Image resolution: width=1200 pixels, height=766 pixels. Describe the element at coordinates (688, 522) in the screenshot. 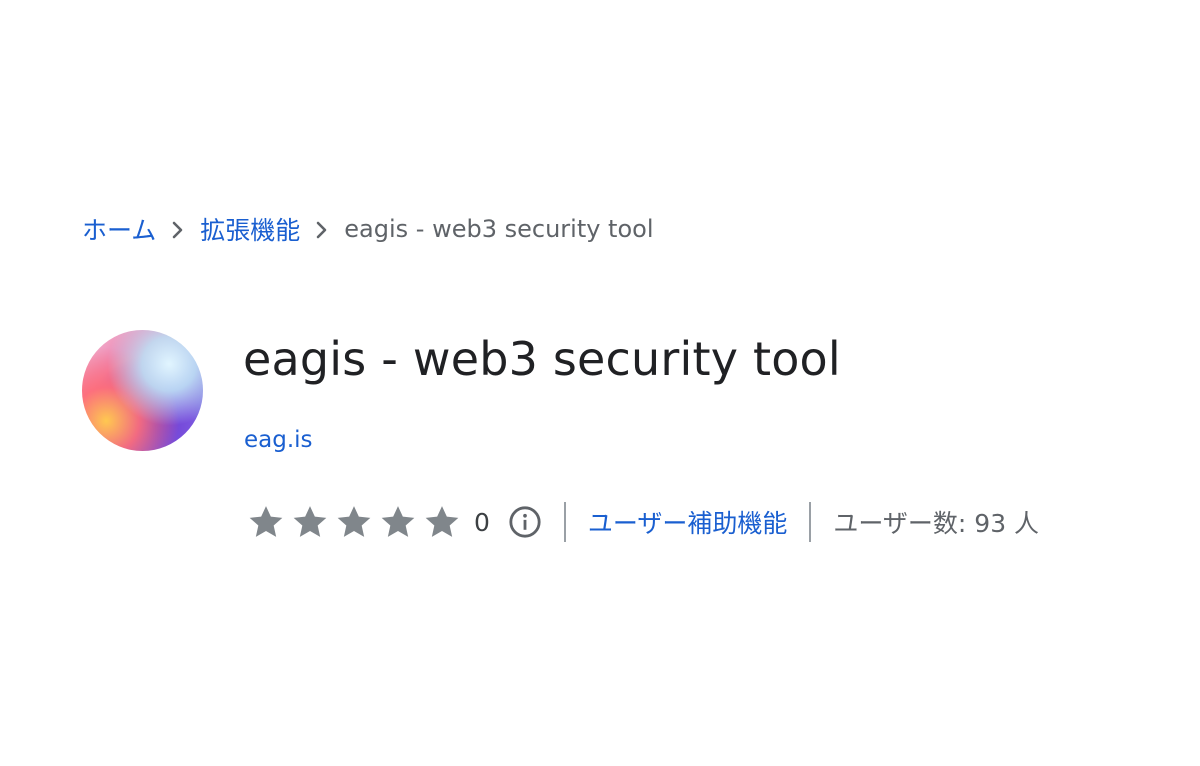

I see `accessibility-link: ユーザー補助機能` at that location.